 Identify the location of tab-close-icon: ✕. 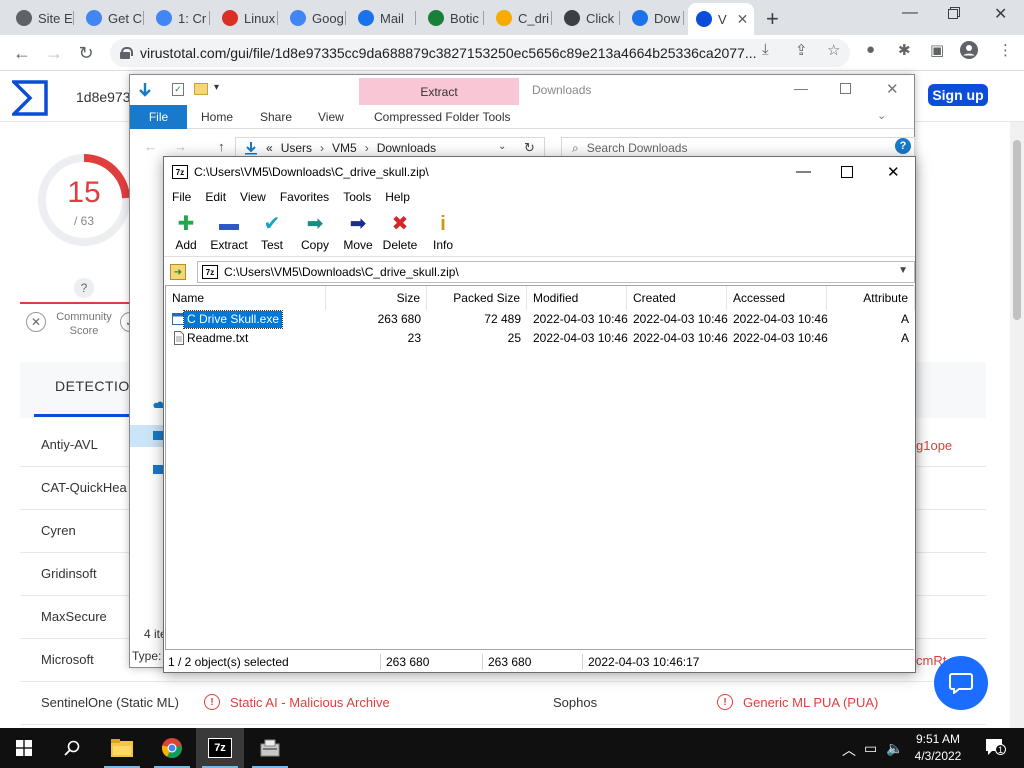
(743, 19).